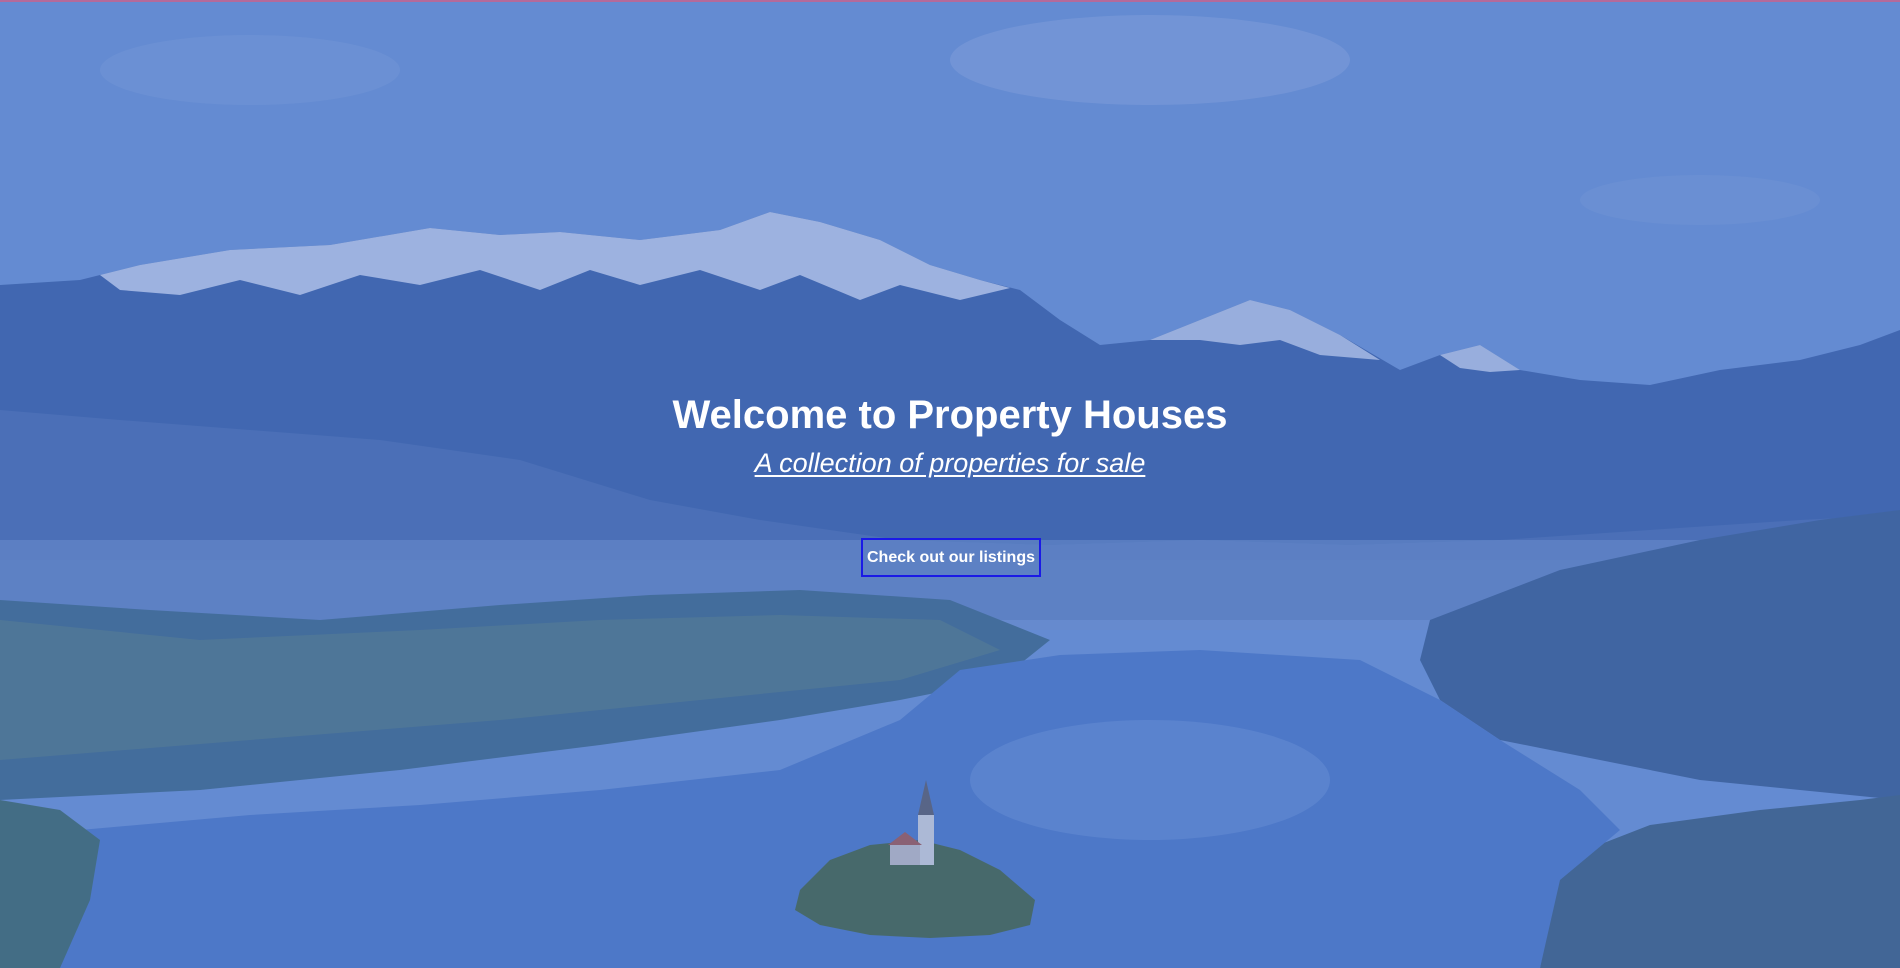 This screenshot has height=968, width=1900. Describe the element at coordinates (950, 463) in the screenshot. I see `hero-subtitle: A collection of properties for sale` at that location.